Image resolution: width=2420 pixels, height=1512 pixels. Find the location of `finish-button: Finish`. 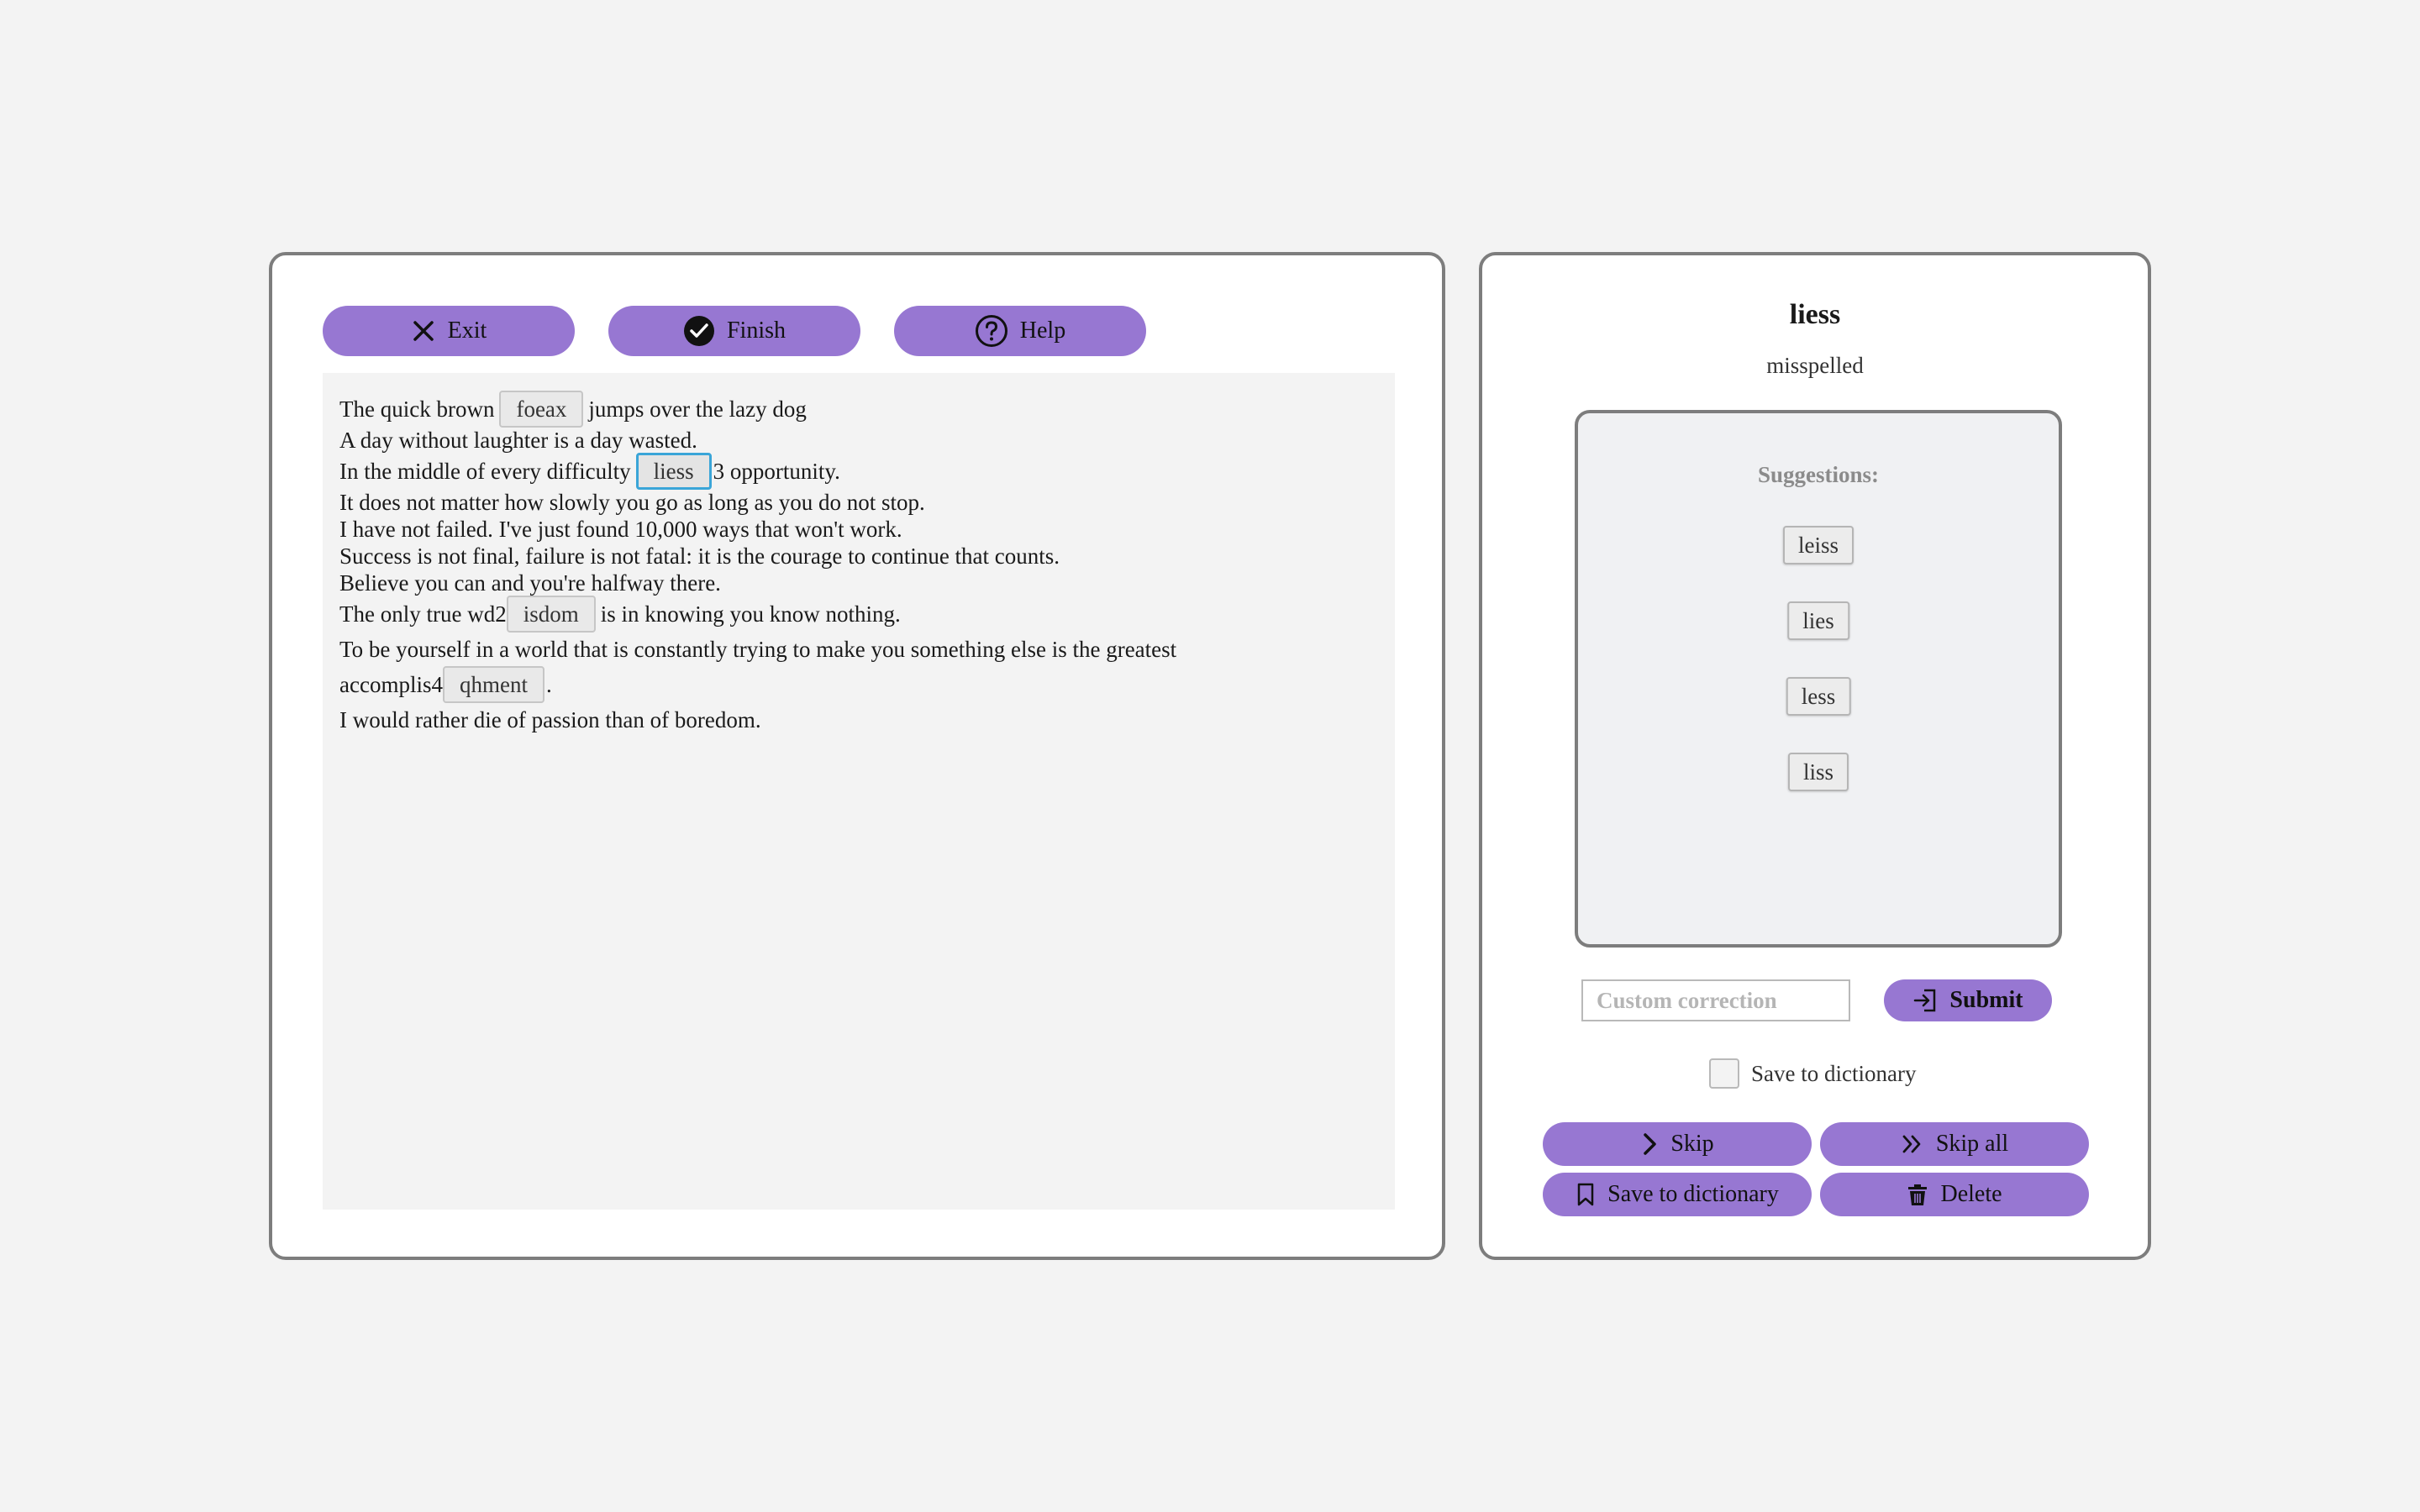

finish-button: Finish is located at coordinates (734, 331).